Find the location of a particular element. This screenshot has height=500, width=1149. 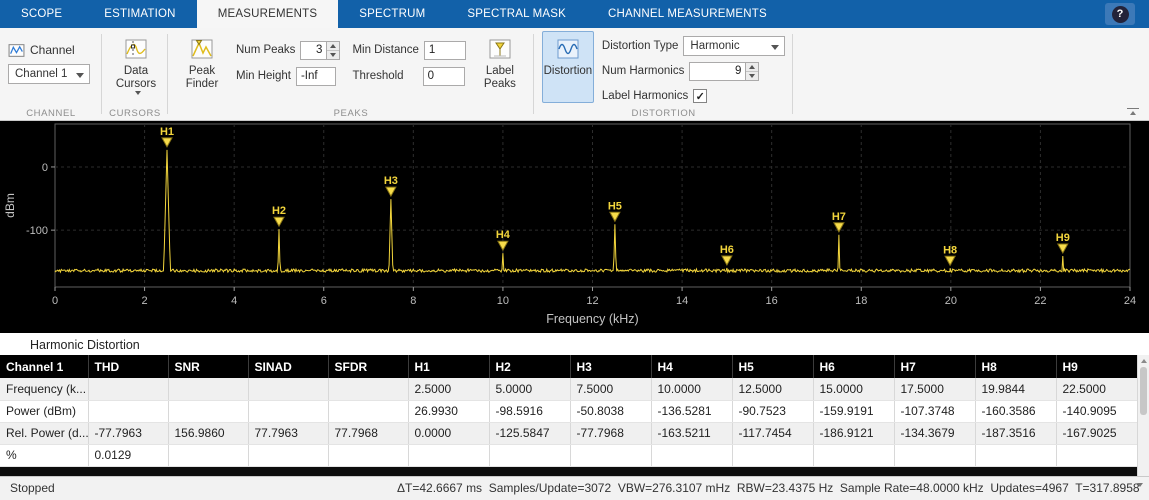

distortion-type-select: Harmonic is located at coordinates (734, 46).